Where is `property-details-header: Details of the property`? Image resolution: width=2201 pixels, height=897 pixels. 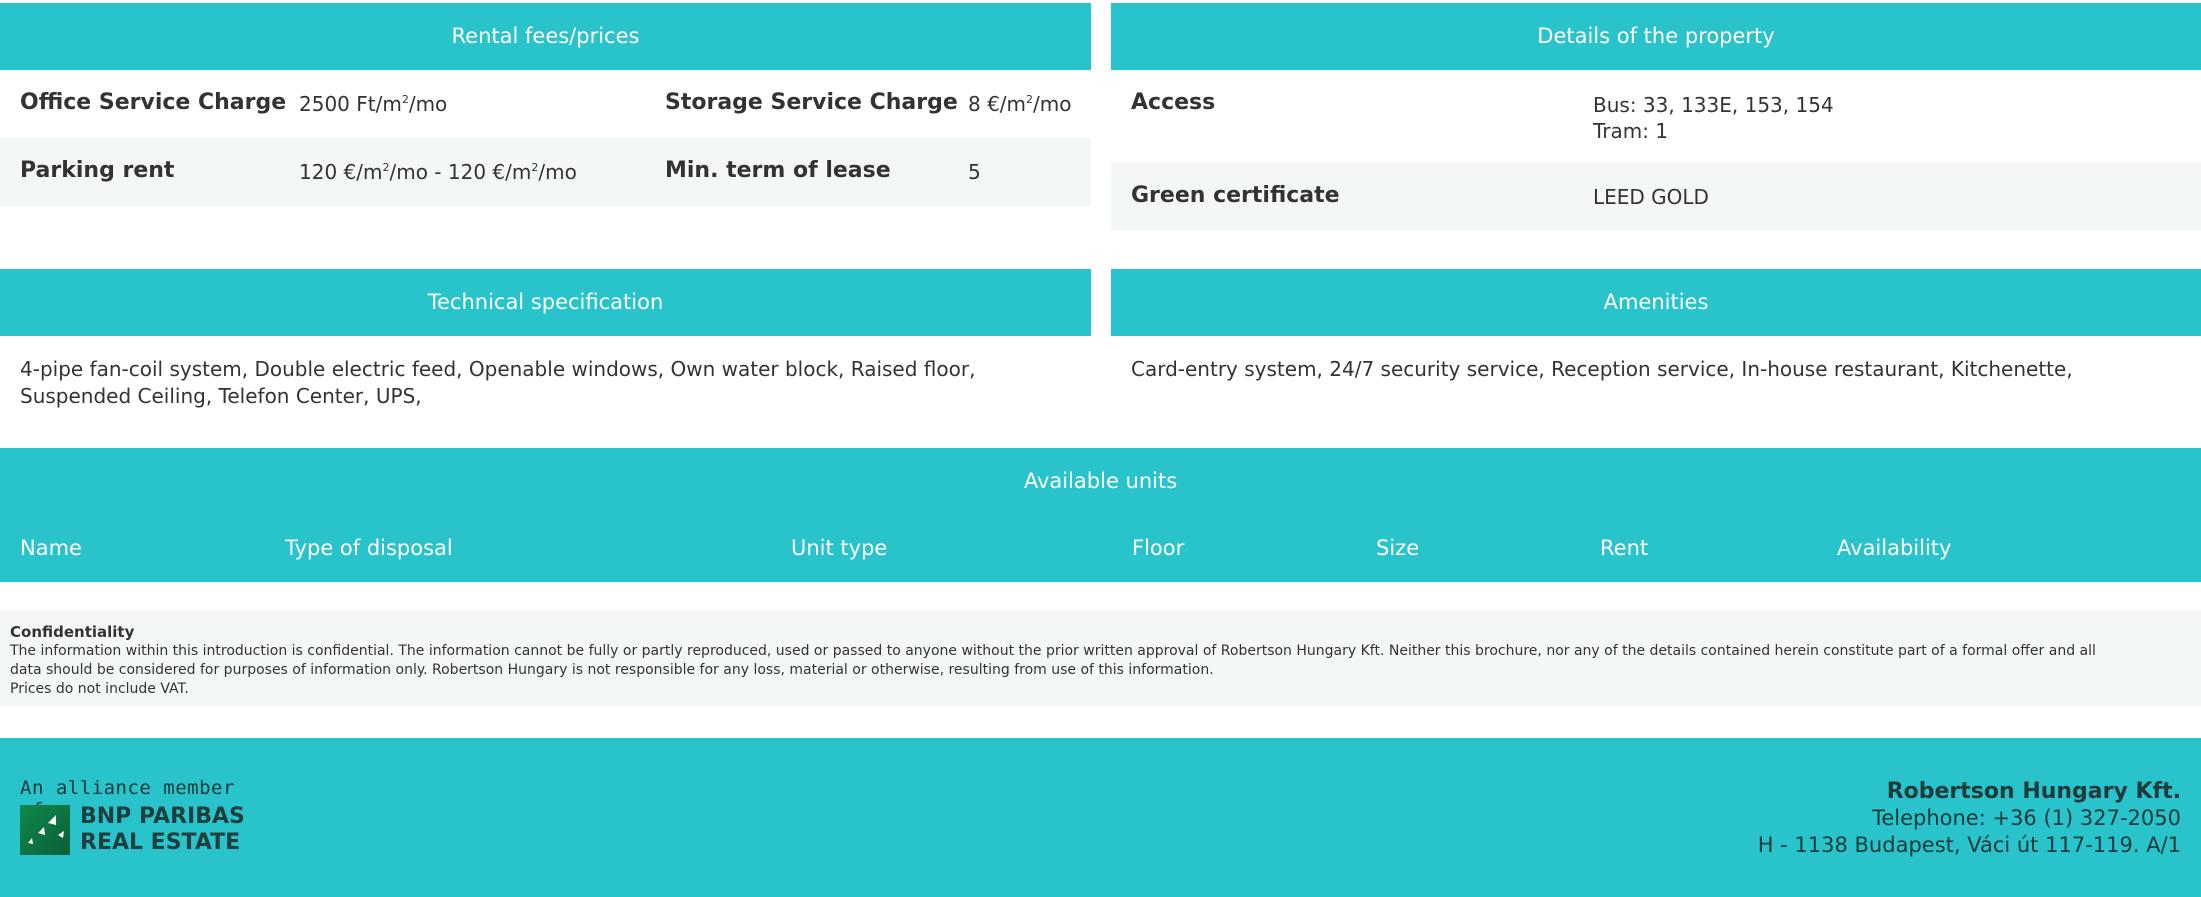 property-details-header: Details of the property is located at coordinates (1656, 36).